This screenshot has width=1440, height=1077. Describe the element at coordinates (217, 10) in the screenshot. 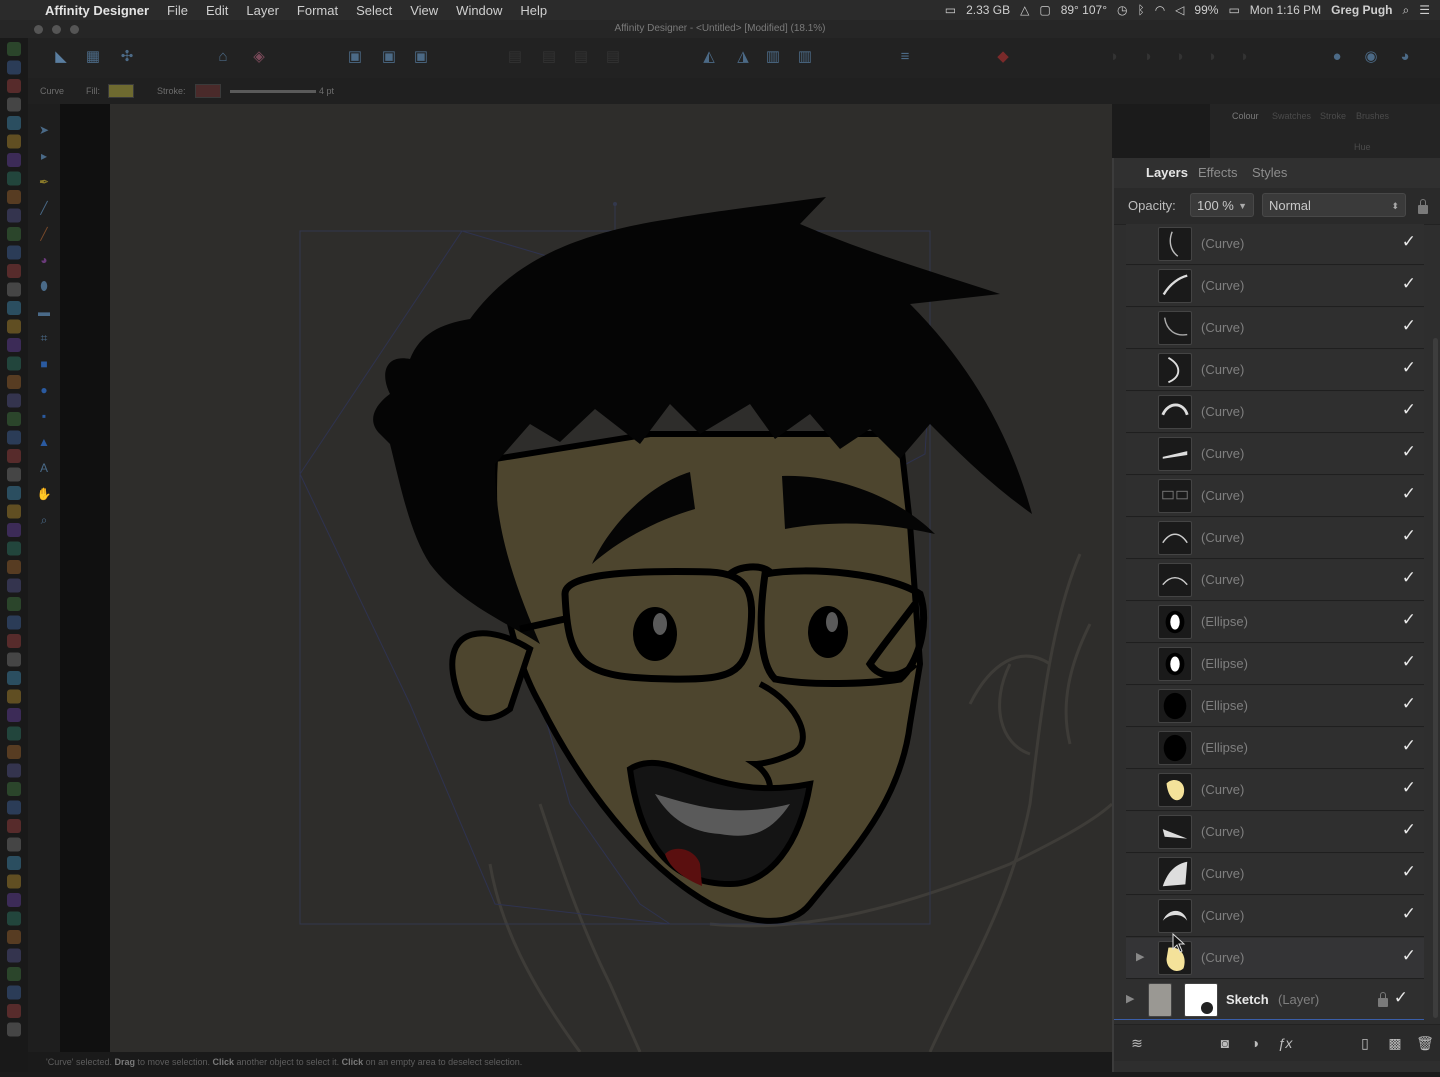

I see `menu-edit: Edit` at that location.